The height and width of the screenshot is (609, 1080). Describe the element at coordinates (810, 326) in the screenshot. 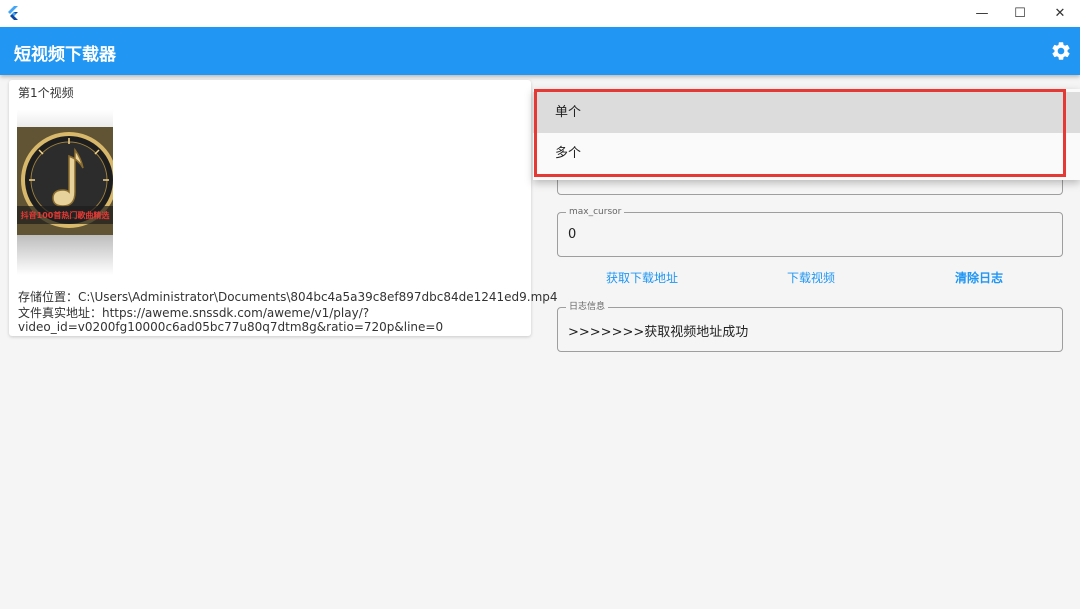

I see `log-field: 日志信息 >>>>>>>获取视频地址成功` at that location.